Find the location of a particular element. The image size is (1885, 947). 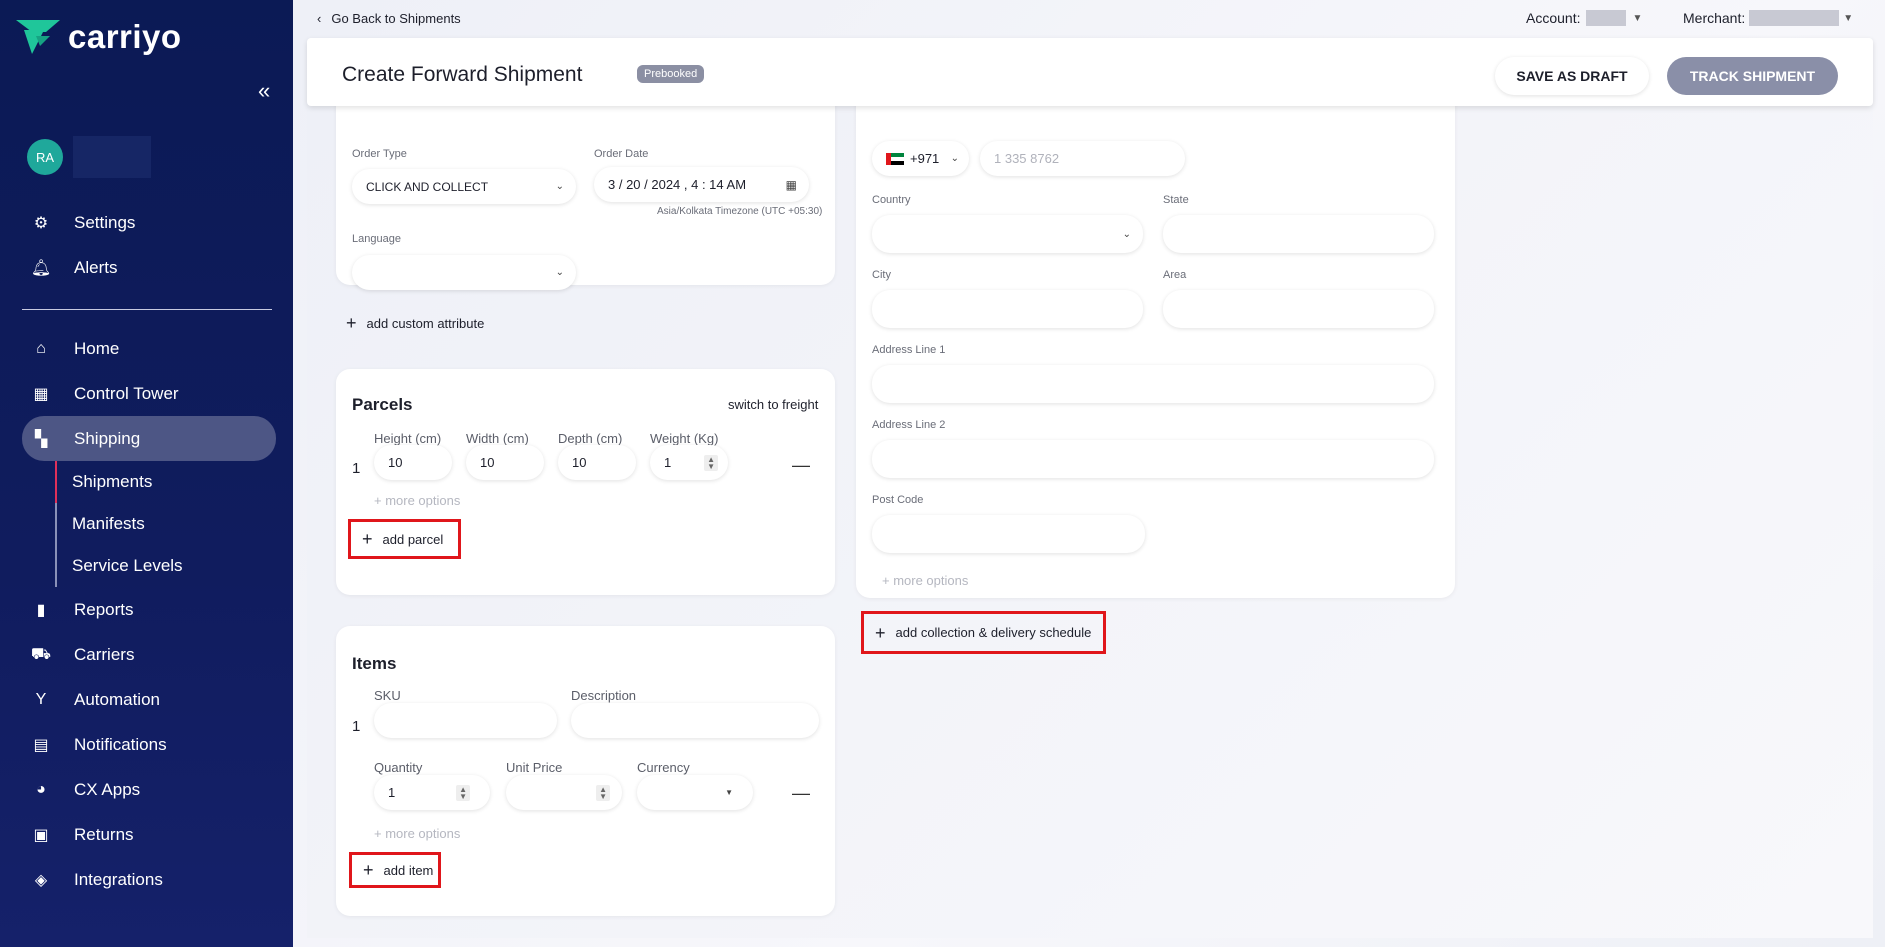

weight-input: 1 ▲ ▼ is located at coordinates (689, 462).